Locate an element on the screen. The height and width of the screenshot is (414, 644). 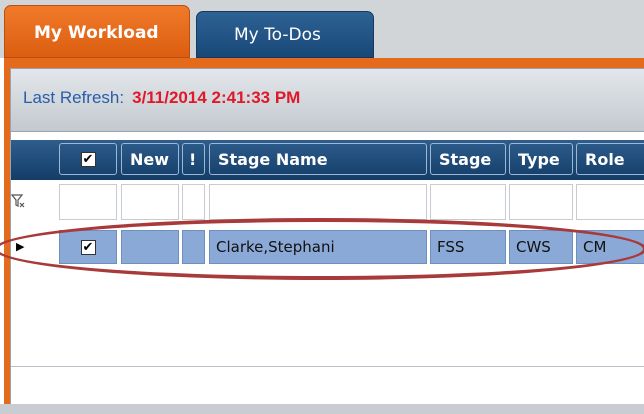
last-refresh-label: Last Refresh: is located at coordinates (74, 97).